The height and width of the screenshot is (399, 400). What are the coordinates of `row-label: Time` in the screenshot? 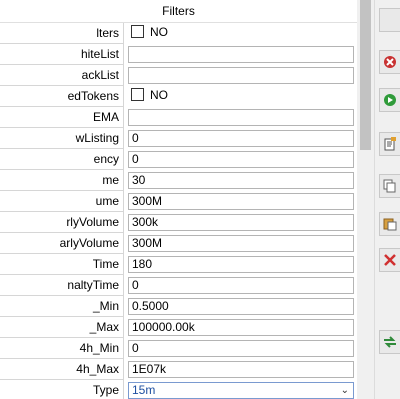 It's located at (105, 264).